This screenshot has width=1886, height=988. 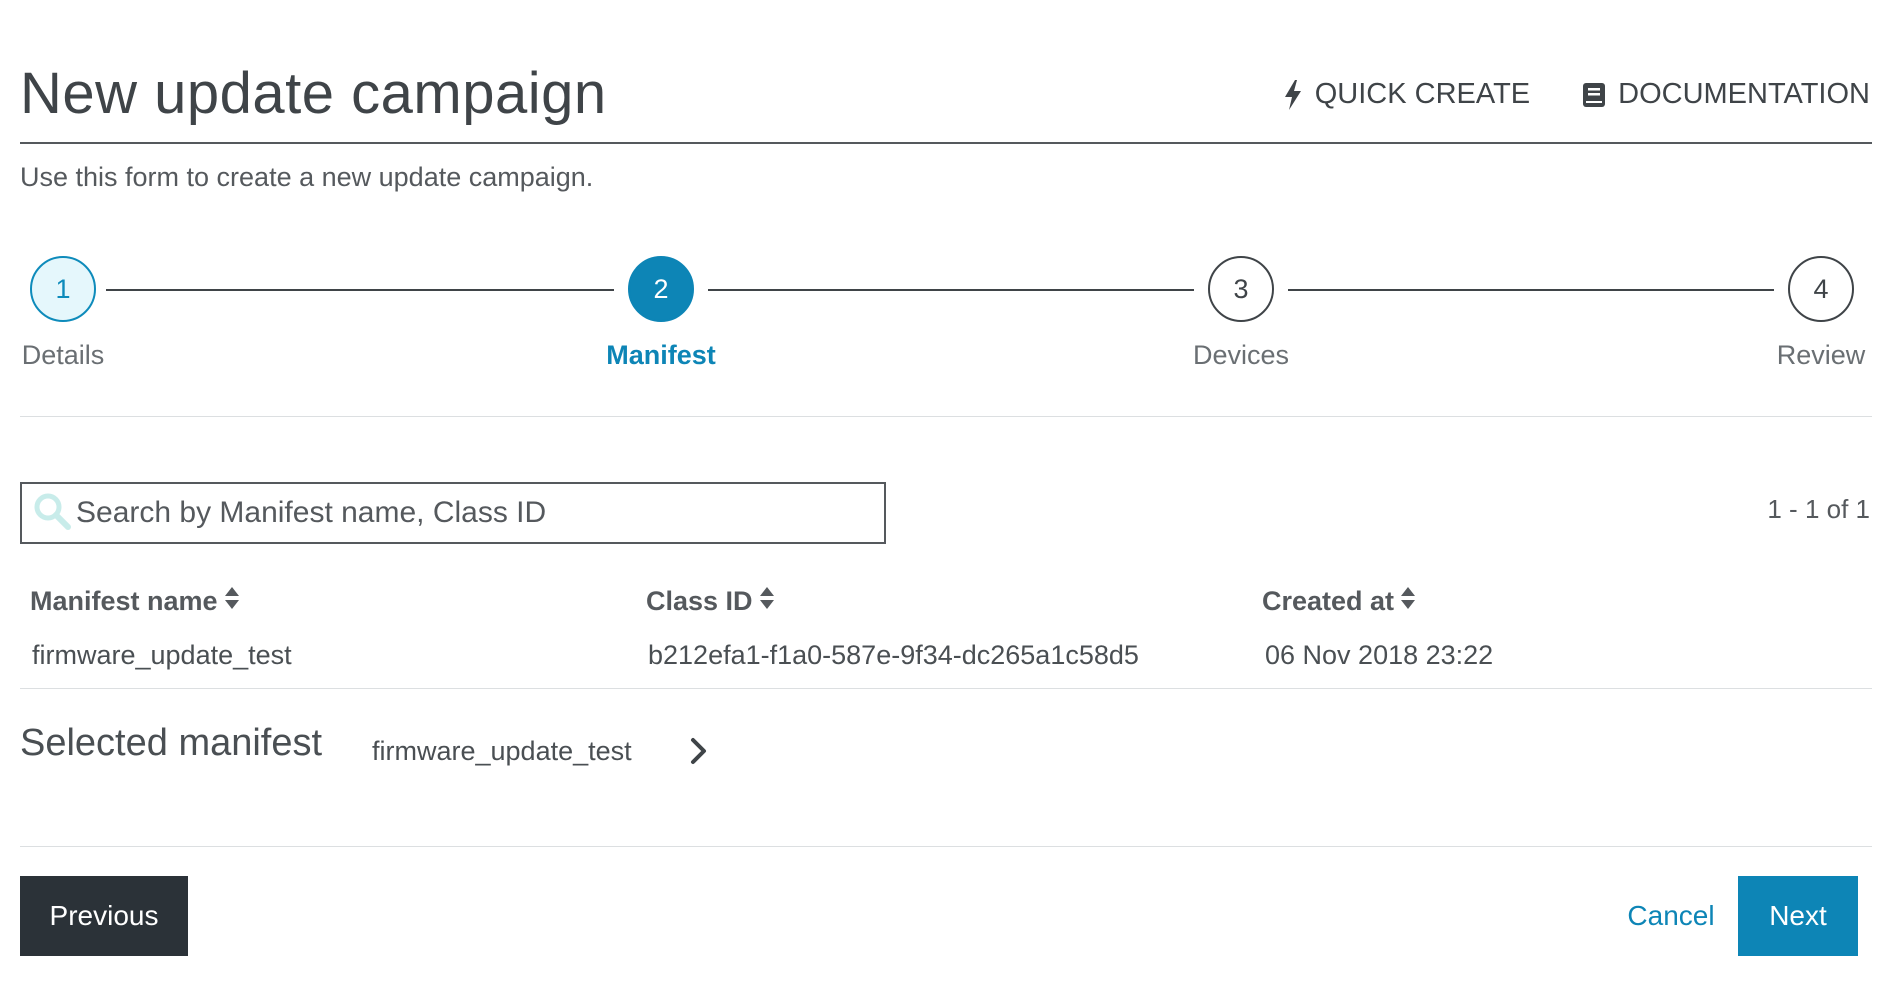 I want to click on chevron-right-icon, so click(x=699, y=751).